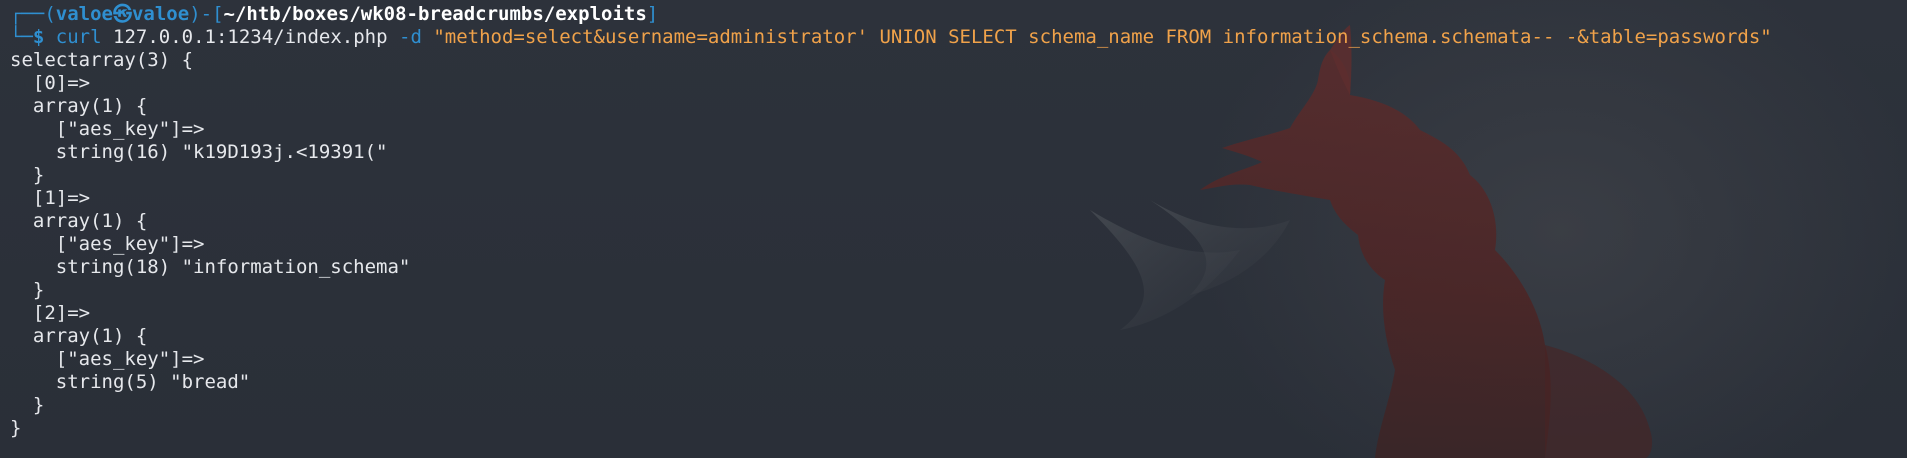  I want to click on command-flag: -d, so click(410, 37).